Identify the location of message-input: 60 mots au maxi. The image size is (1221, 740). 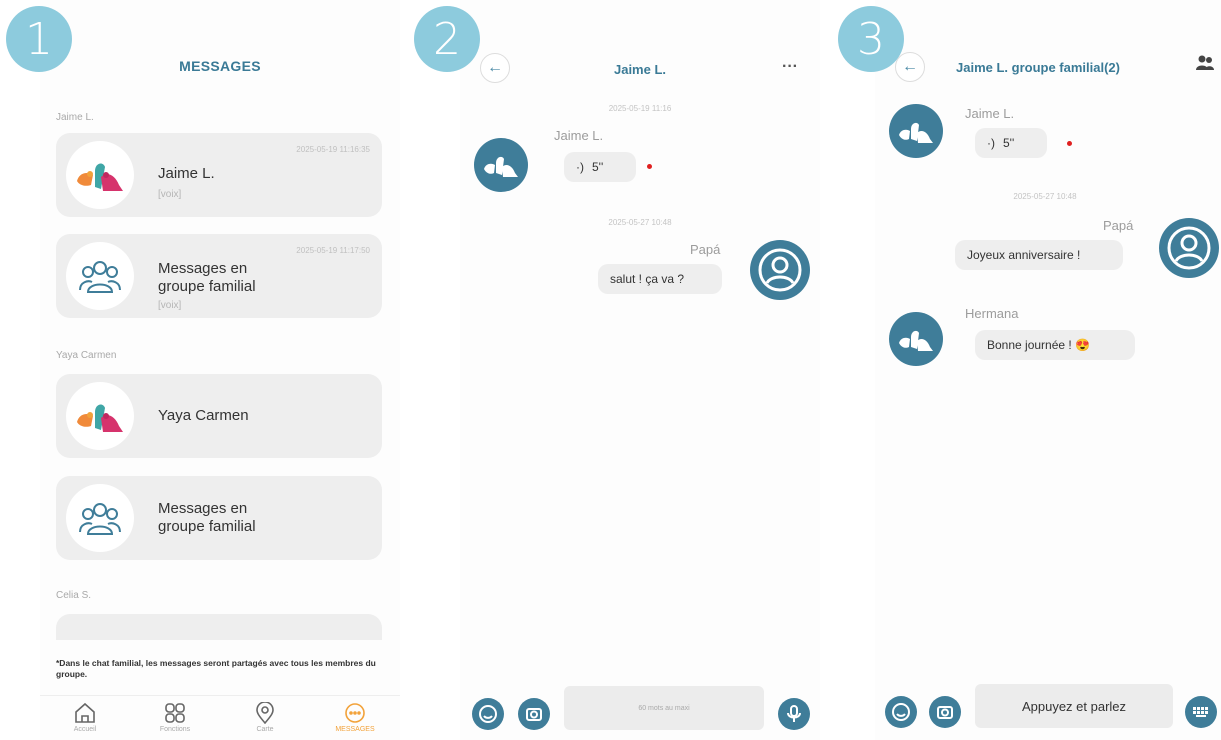
(664, 708).